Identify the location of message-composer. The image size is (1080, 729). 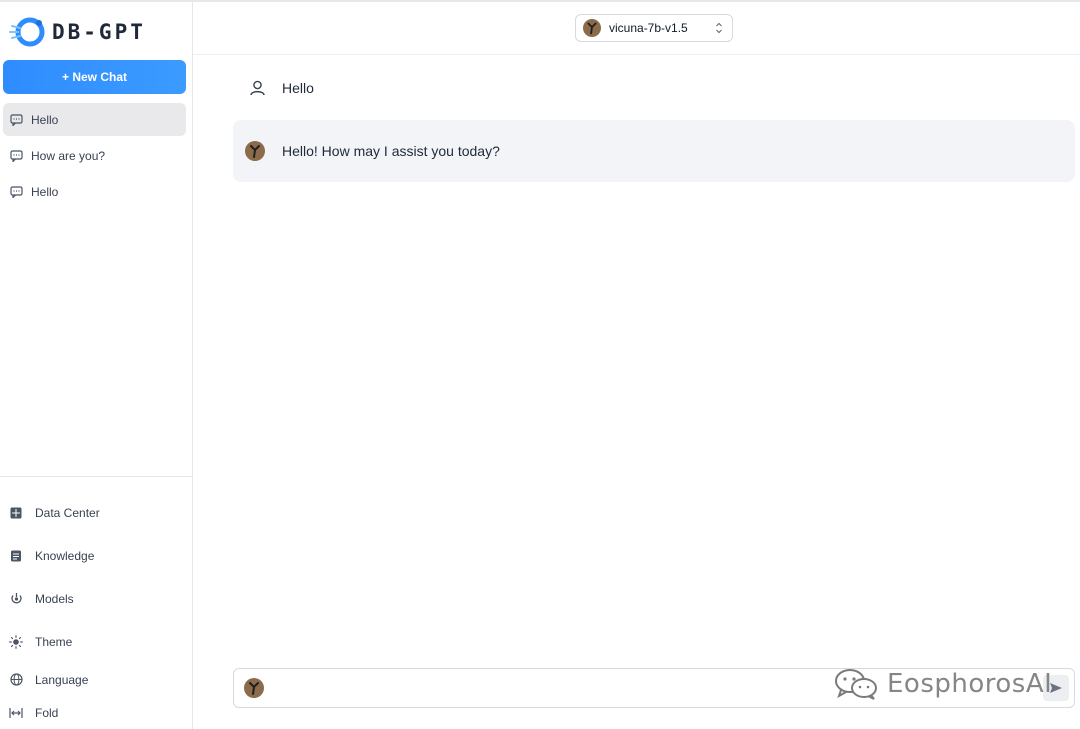
(654, 688).